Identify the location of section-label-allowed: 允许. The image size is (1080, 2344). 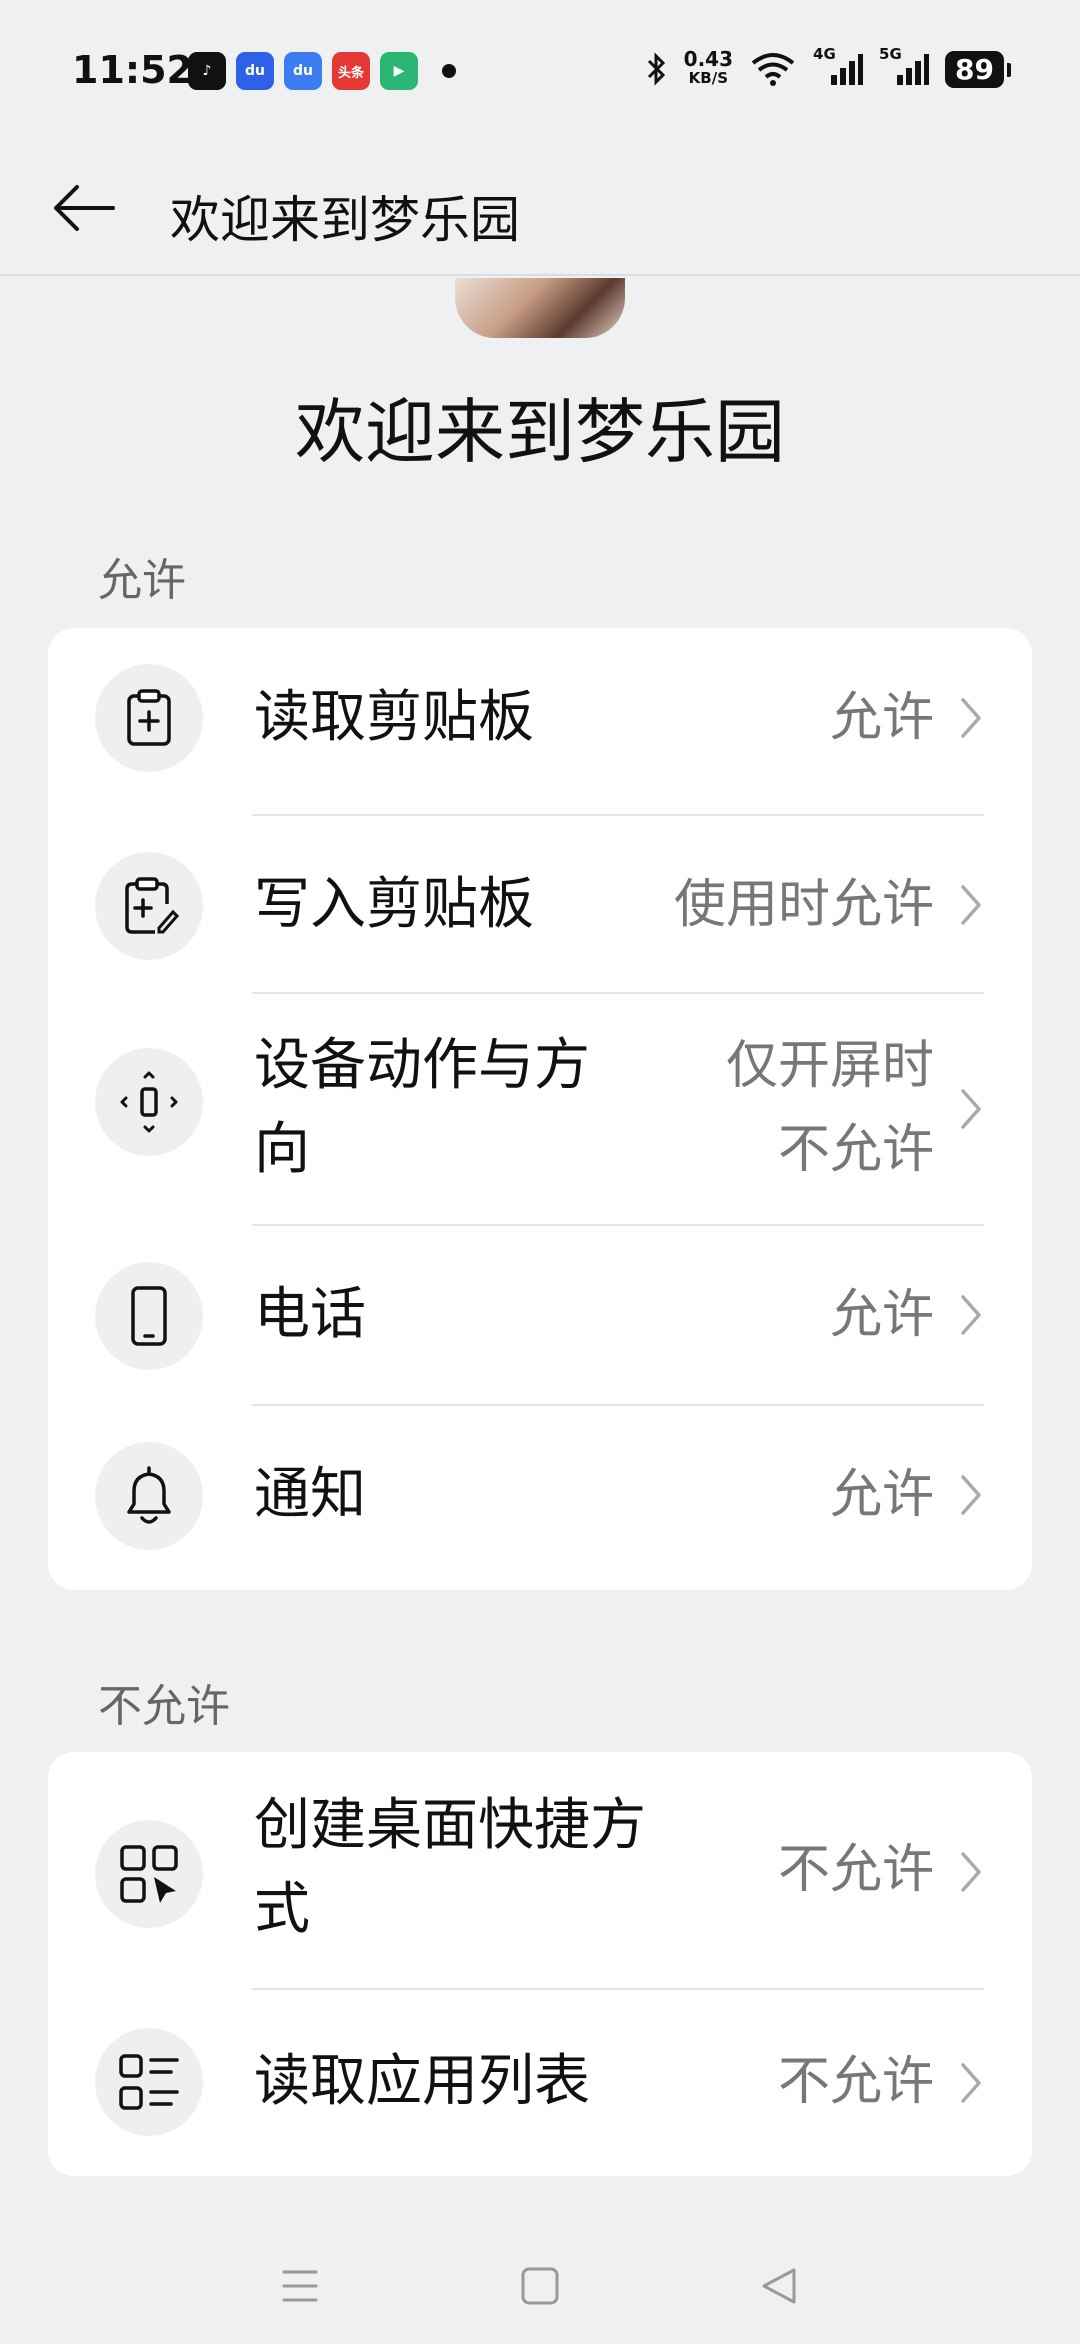
(142, 580).